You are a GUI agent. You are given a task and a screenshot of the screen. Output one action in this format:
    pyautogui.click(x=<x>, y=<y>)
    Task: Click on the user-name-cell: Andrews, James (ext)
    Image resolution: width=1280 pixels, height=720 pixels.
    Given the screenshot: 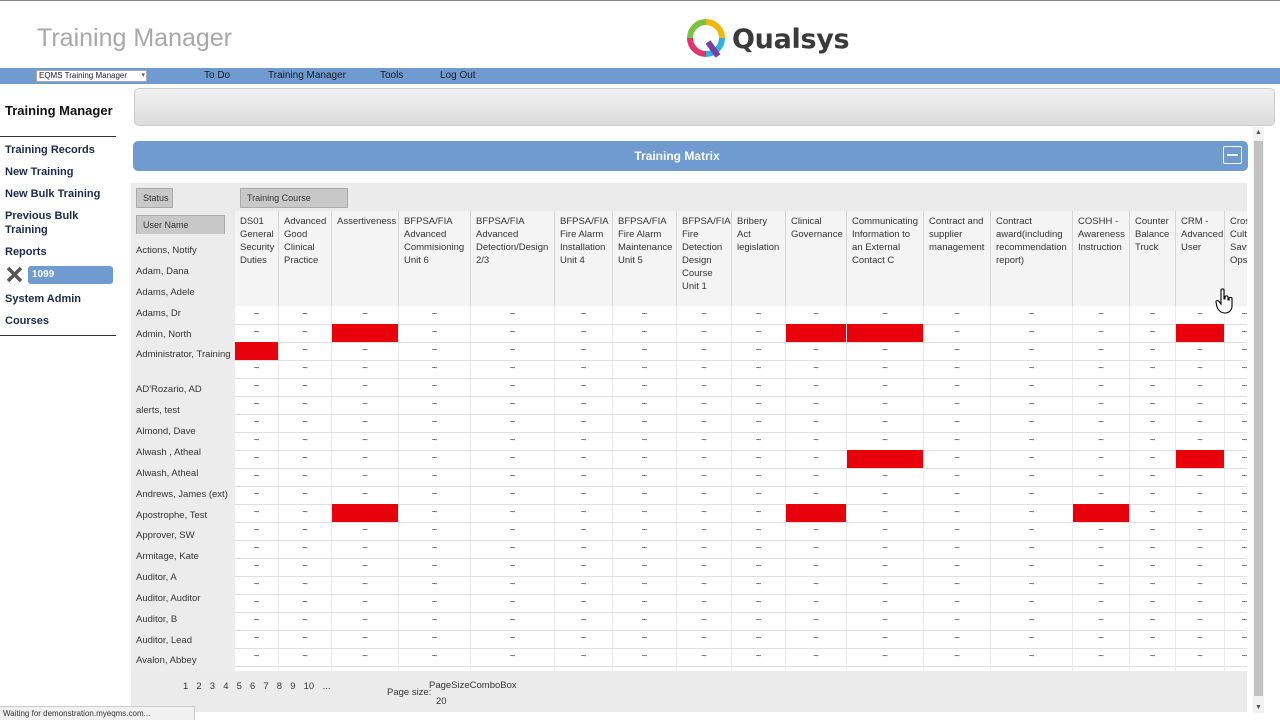 What is the action you would take?
    pyautogui.click(x=183, y=494)
    